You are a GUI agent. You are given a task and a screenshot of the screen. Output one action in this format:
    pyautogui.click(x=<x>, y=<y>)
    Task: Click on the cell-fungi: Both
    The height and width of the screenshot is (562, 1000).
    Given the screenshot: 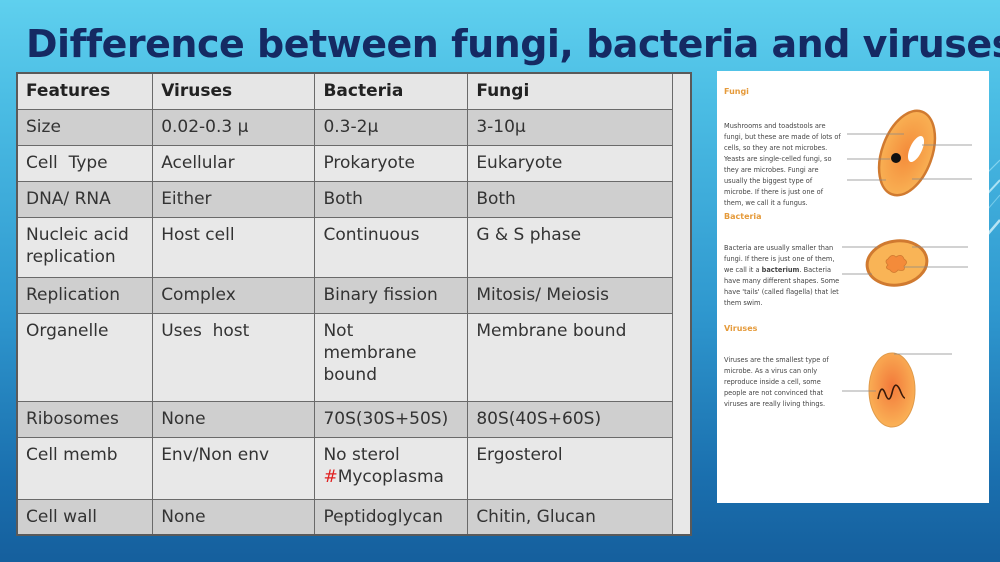 What is the action you would take?
    pyautogui.click(x=570, y=199)
    